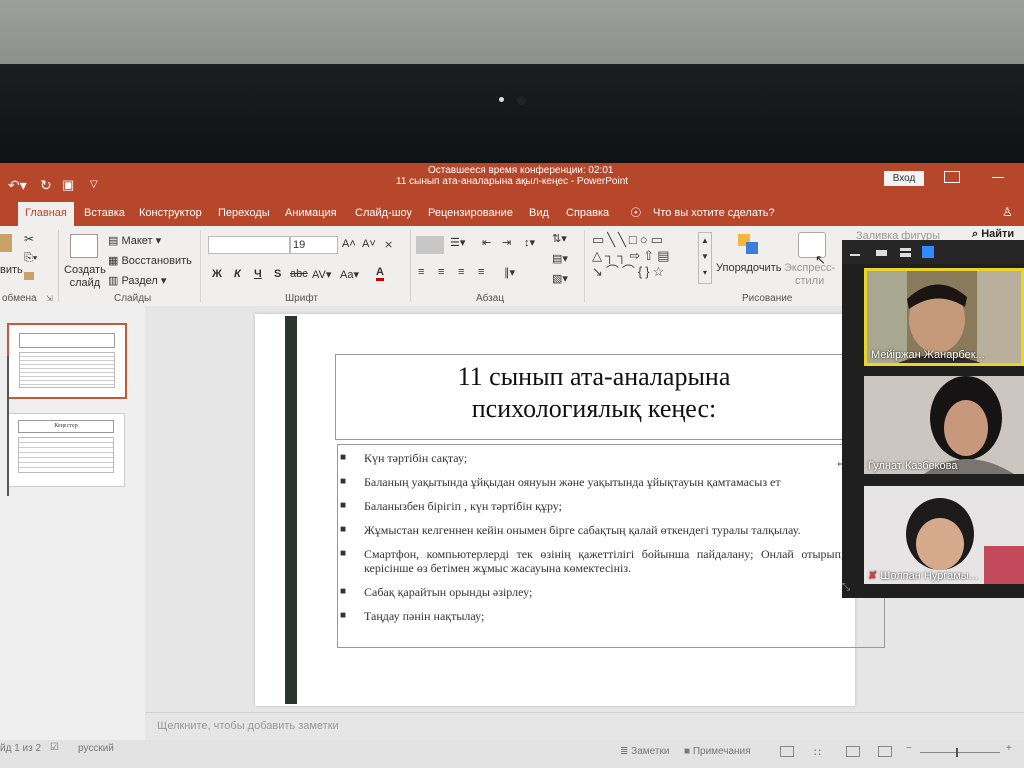  What do you see at coordinates (137, 280) in the screenshot?
I see `section-button: ▥ Раздел ▾` at bounding box center [137, 280].